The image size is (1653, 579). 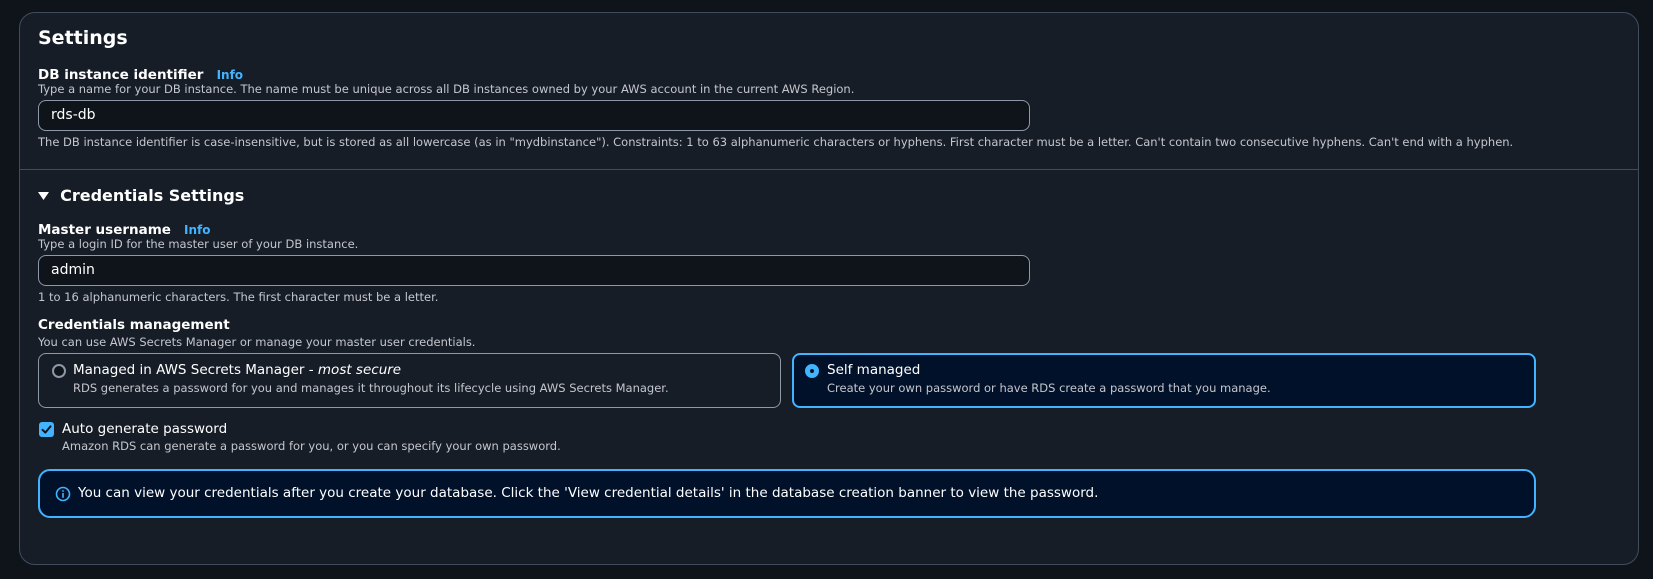 What do you see at coordinates (534, 270) in the screenshot?
I see `master-username-input: admin` at bounding box center [534, 270].